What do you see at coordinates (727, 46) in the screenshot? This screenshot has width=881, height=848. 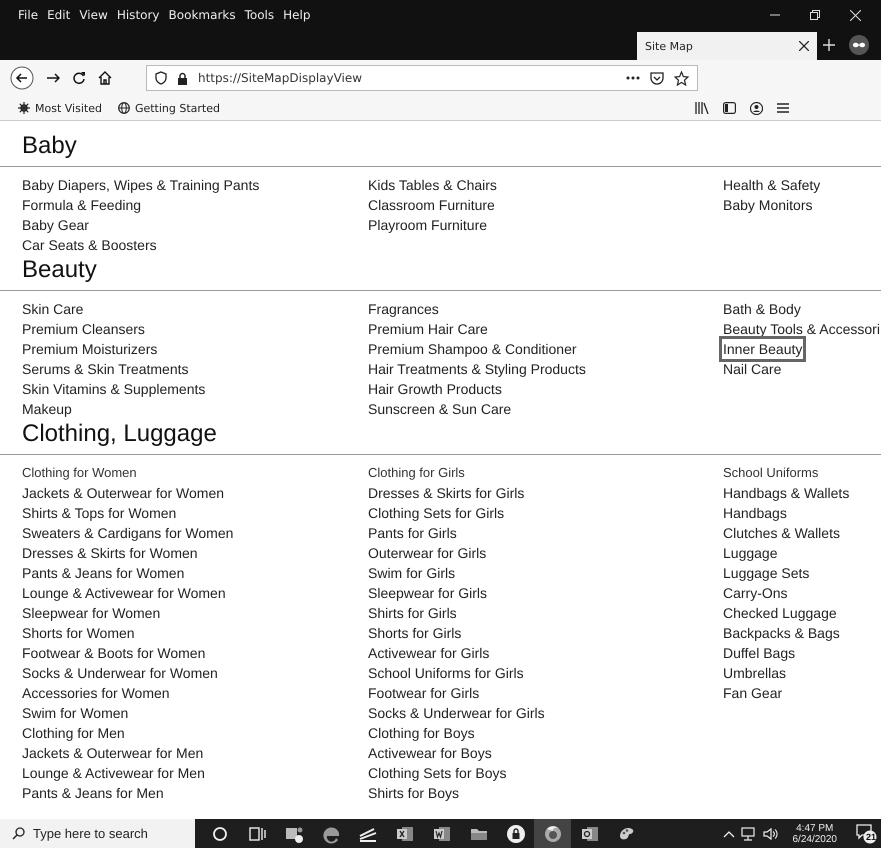 I see `browser-tab: Site Map` at bounding box center [727, 46].